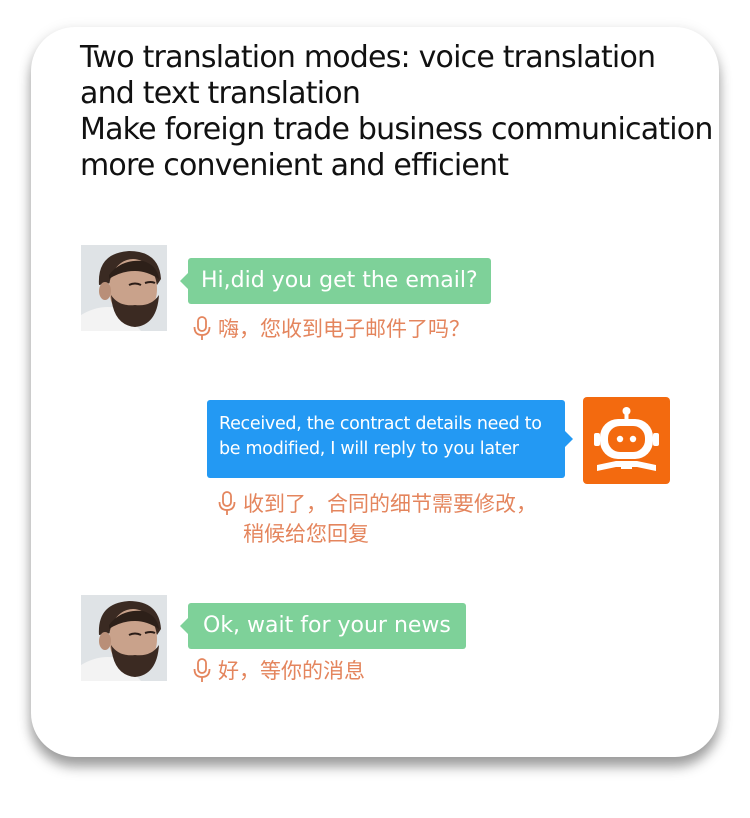 This screenshot has width=750, height=818. What do you see at coordinates (369, 449) in the screenshot?
I see `message-text: be modified, I will reply to you later` at bounding box center [369, 449].